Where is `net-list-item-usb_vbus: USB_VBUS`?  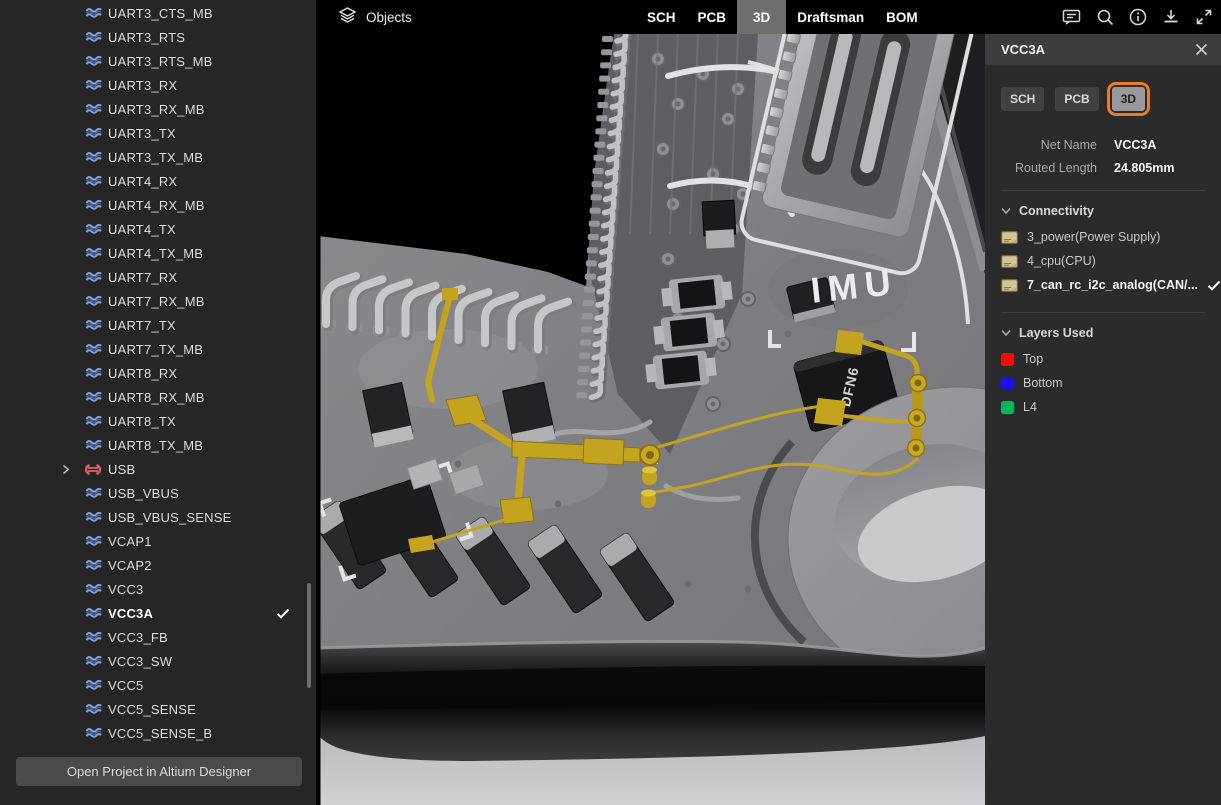 net-list-item-usb_vbus: USB_VBUS is located at coordinates (158, 493).